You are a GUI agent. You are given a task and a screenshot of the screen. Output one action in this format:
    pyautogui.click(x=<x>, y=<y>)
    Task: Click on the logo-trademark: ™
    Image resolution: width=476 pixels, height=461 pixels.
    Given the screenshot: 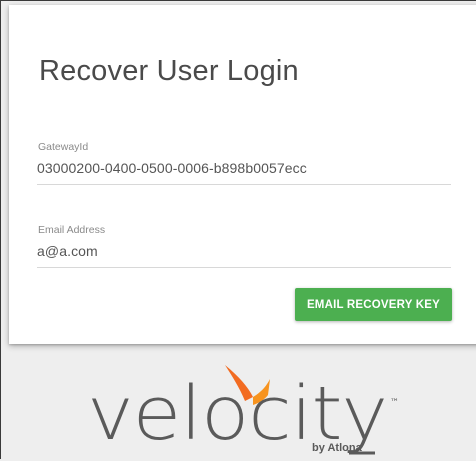 What is the action you would take?
    pyautogui.click(x=394, y=403)
    